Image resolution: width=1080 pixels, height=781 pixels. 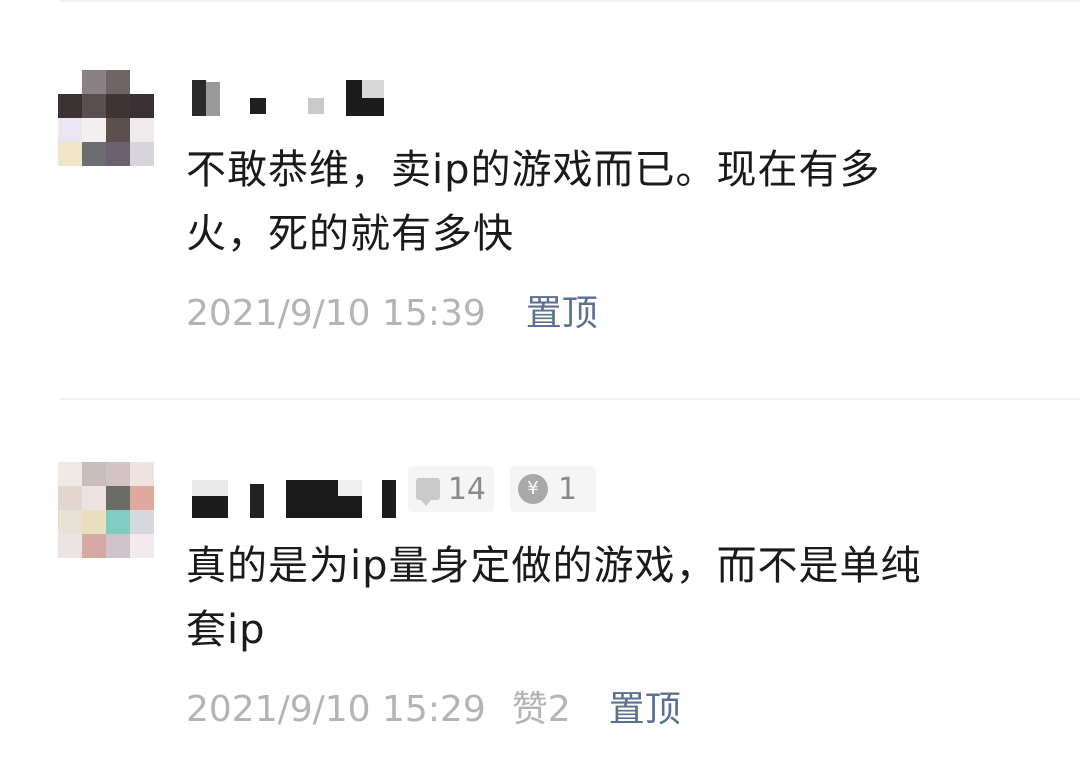 I want to click on like-count: 赞2, so click(x=541, y=709).